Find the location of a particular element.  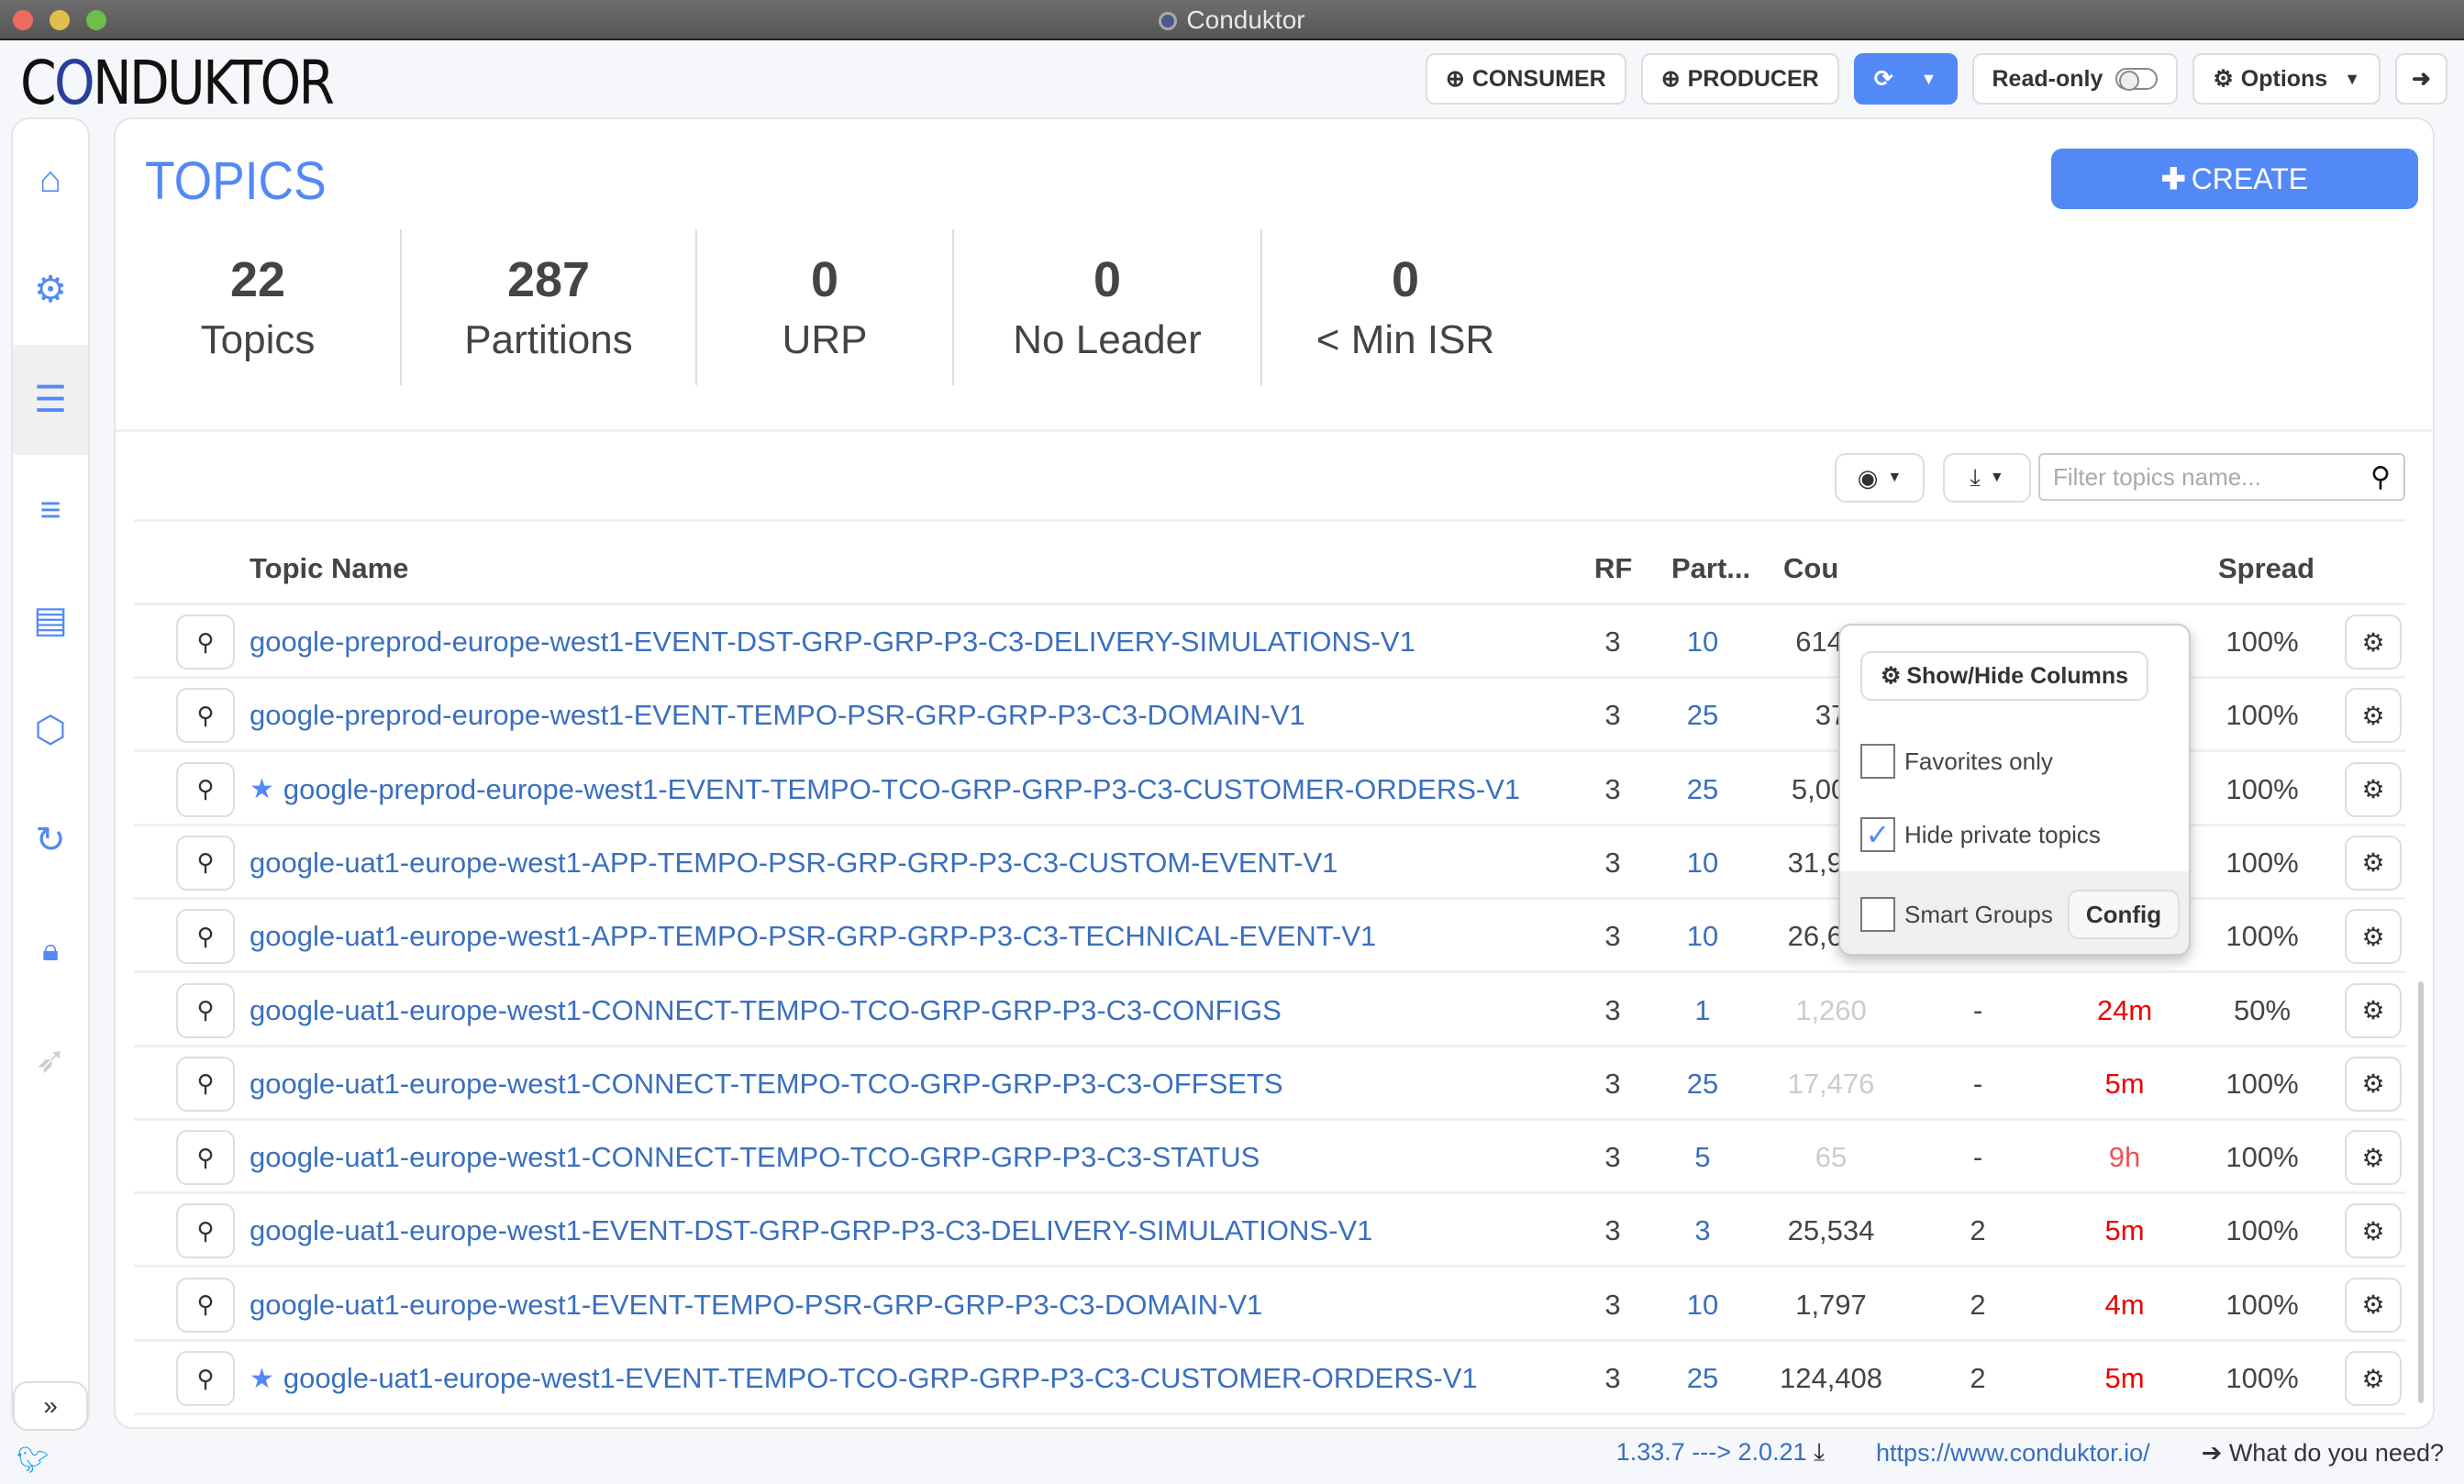

sidebar-item-brokers: ⚙ is located at coordinates (50, 290).